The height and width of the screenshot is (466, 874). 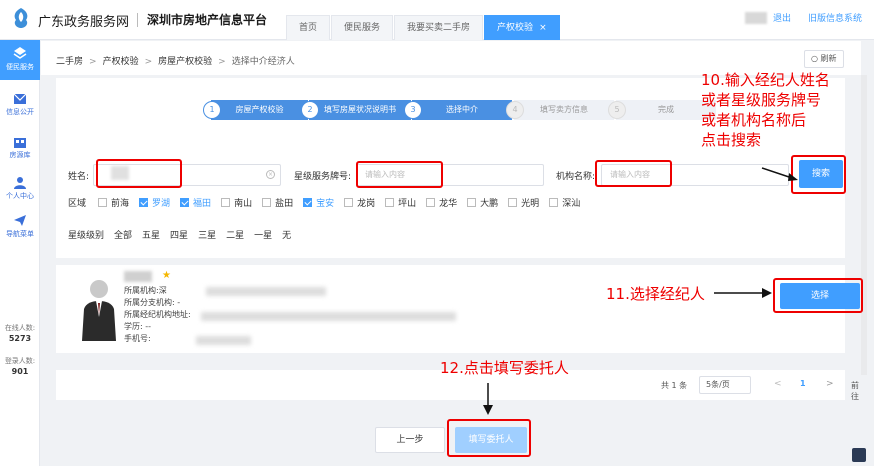 I want to click on region-checkbox: 坪山, so click(x=400, y=202).